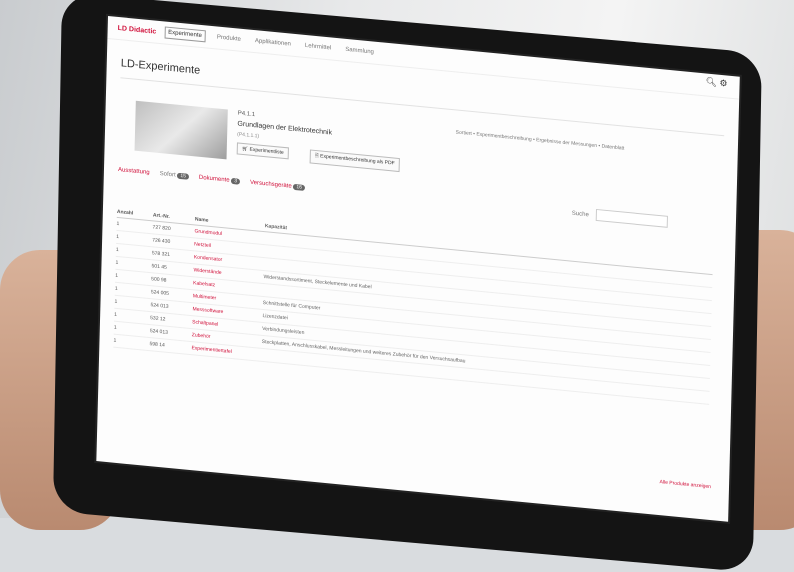 This screenshot has height=572, width=794. I want to click on column-header: Anzahl, so click(135, 213).